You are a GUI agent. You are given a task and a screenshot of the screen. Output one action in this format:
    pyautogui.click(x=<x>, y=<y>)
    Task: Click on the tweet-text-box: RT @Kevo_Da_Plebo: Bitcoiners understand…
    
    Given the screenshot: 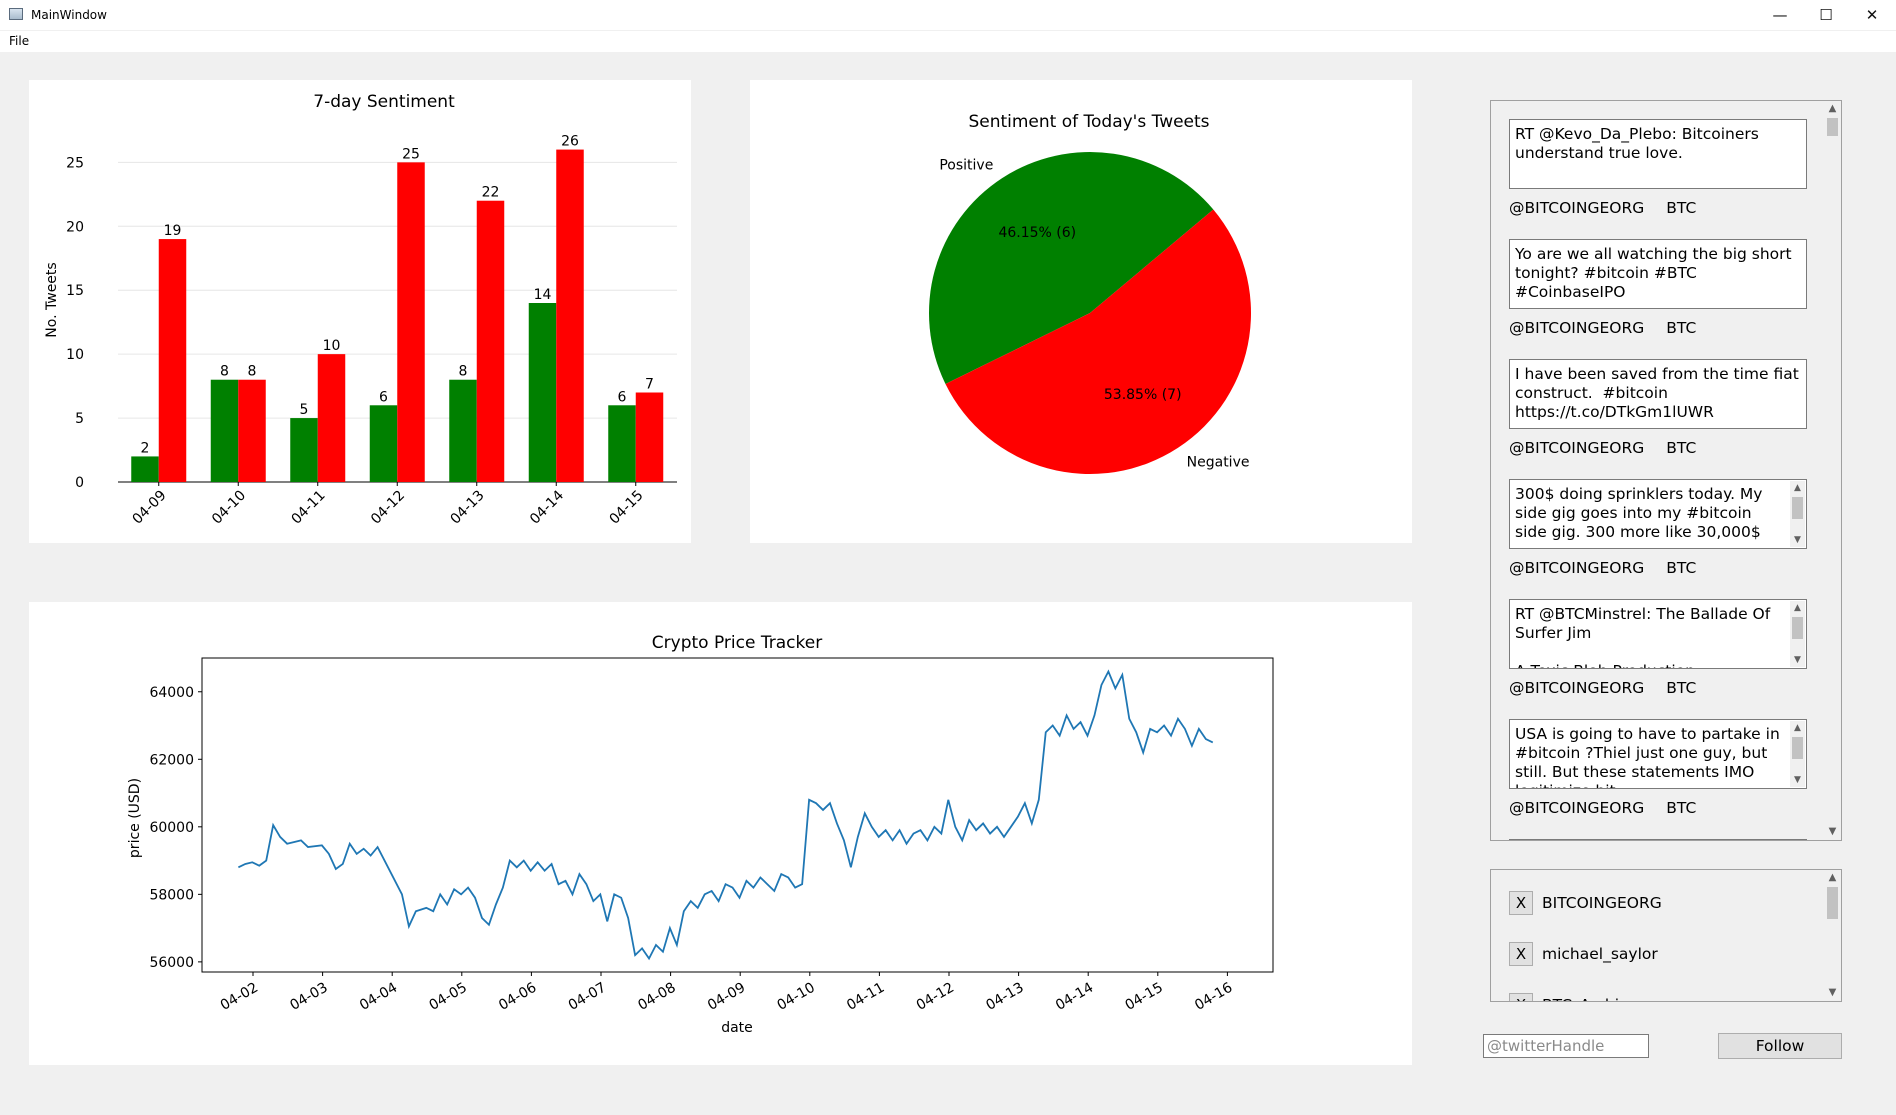 What is the action you would take?
    pyautogui.click(x=1658, y=154)
    